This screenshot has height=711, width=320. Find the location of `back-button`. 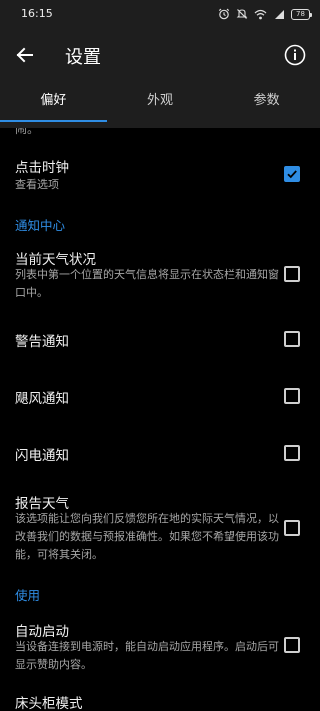

back-button is located at coordinates (25, 55).